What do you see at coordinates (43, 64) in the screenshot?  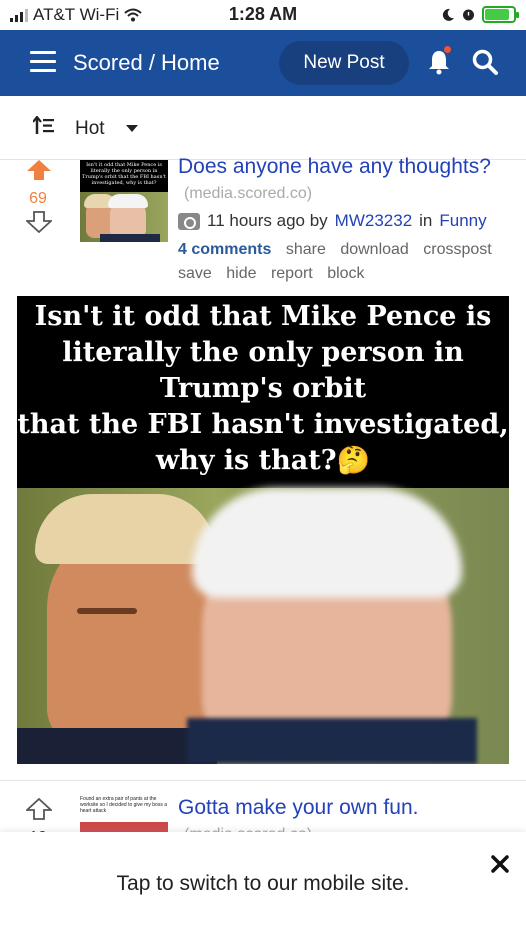 I see `hamburger-menu-icon` at bounding box center [43, 64].